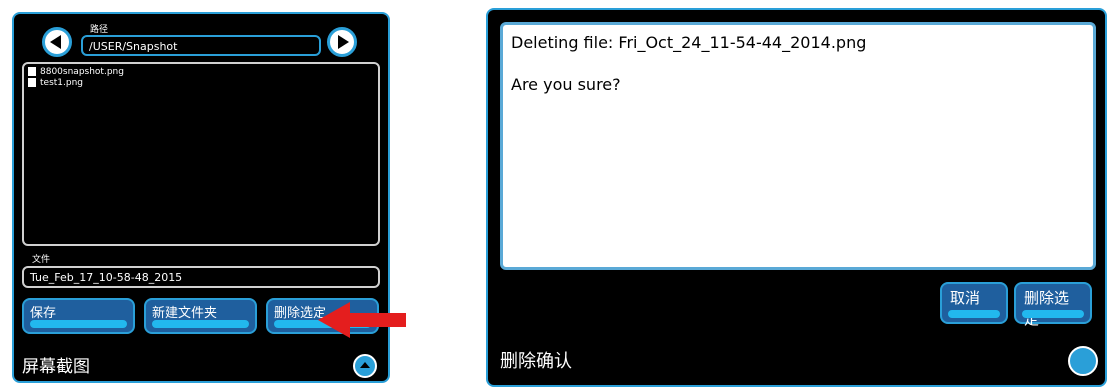 The image size is (1112, 387). Describe the element at coordinates (57, 42) in the screenshot. I see `back-arrow-icon` at that location.